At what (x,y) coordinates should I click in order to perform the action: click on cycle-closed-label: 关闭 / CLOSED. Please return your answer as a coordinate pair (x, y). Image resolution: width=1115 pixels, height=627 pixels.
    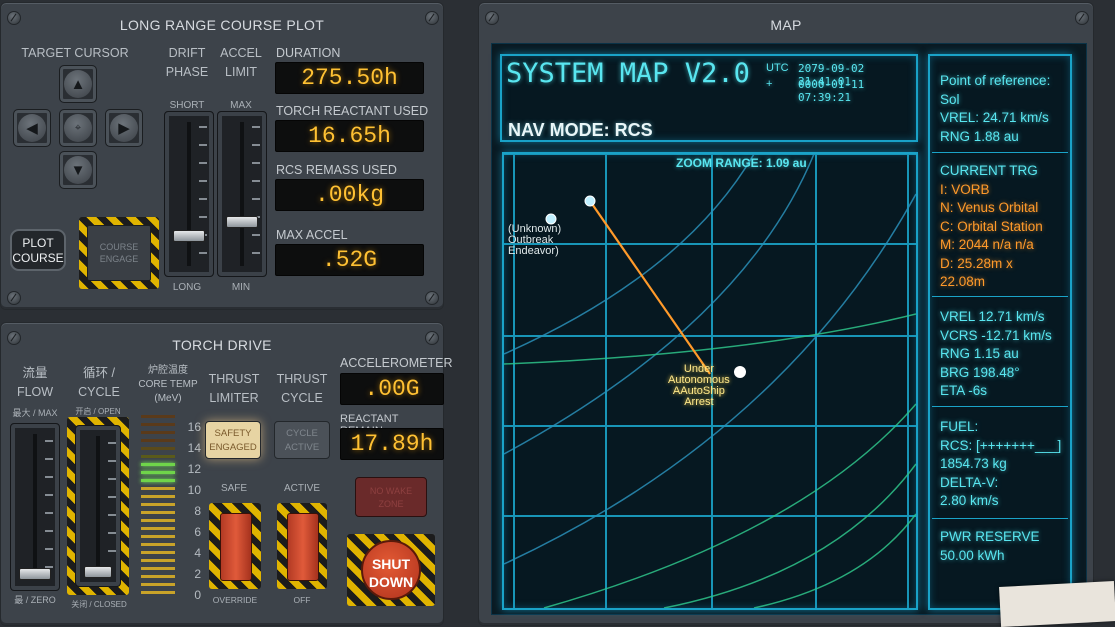
    Looking at the image, I should click on (99, 604).